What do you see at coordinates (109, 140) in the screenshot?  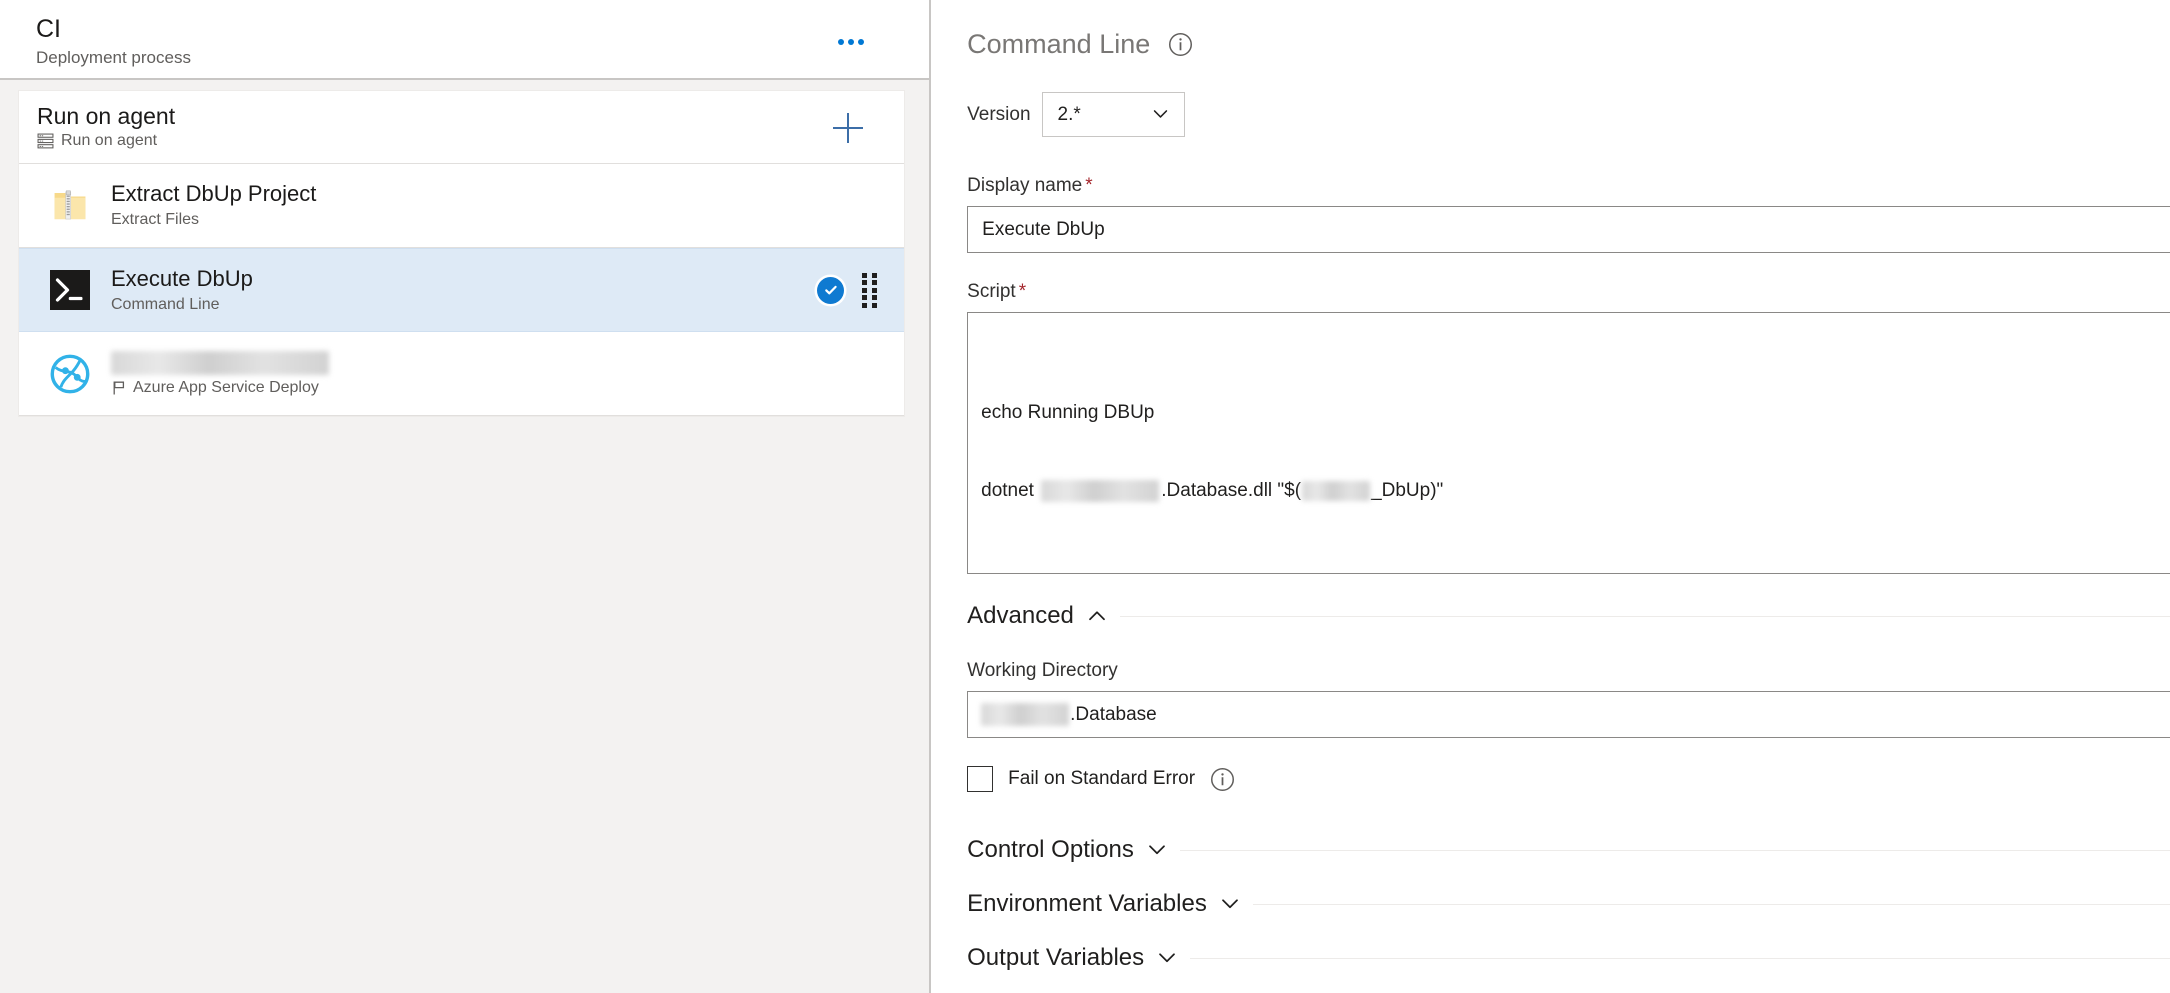 I see `phase-meta-label: Run on agent` at bounding box center [109, 140].